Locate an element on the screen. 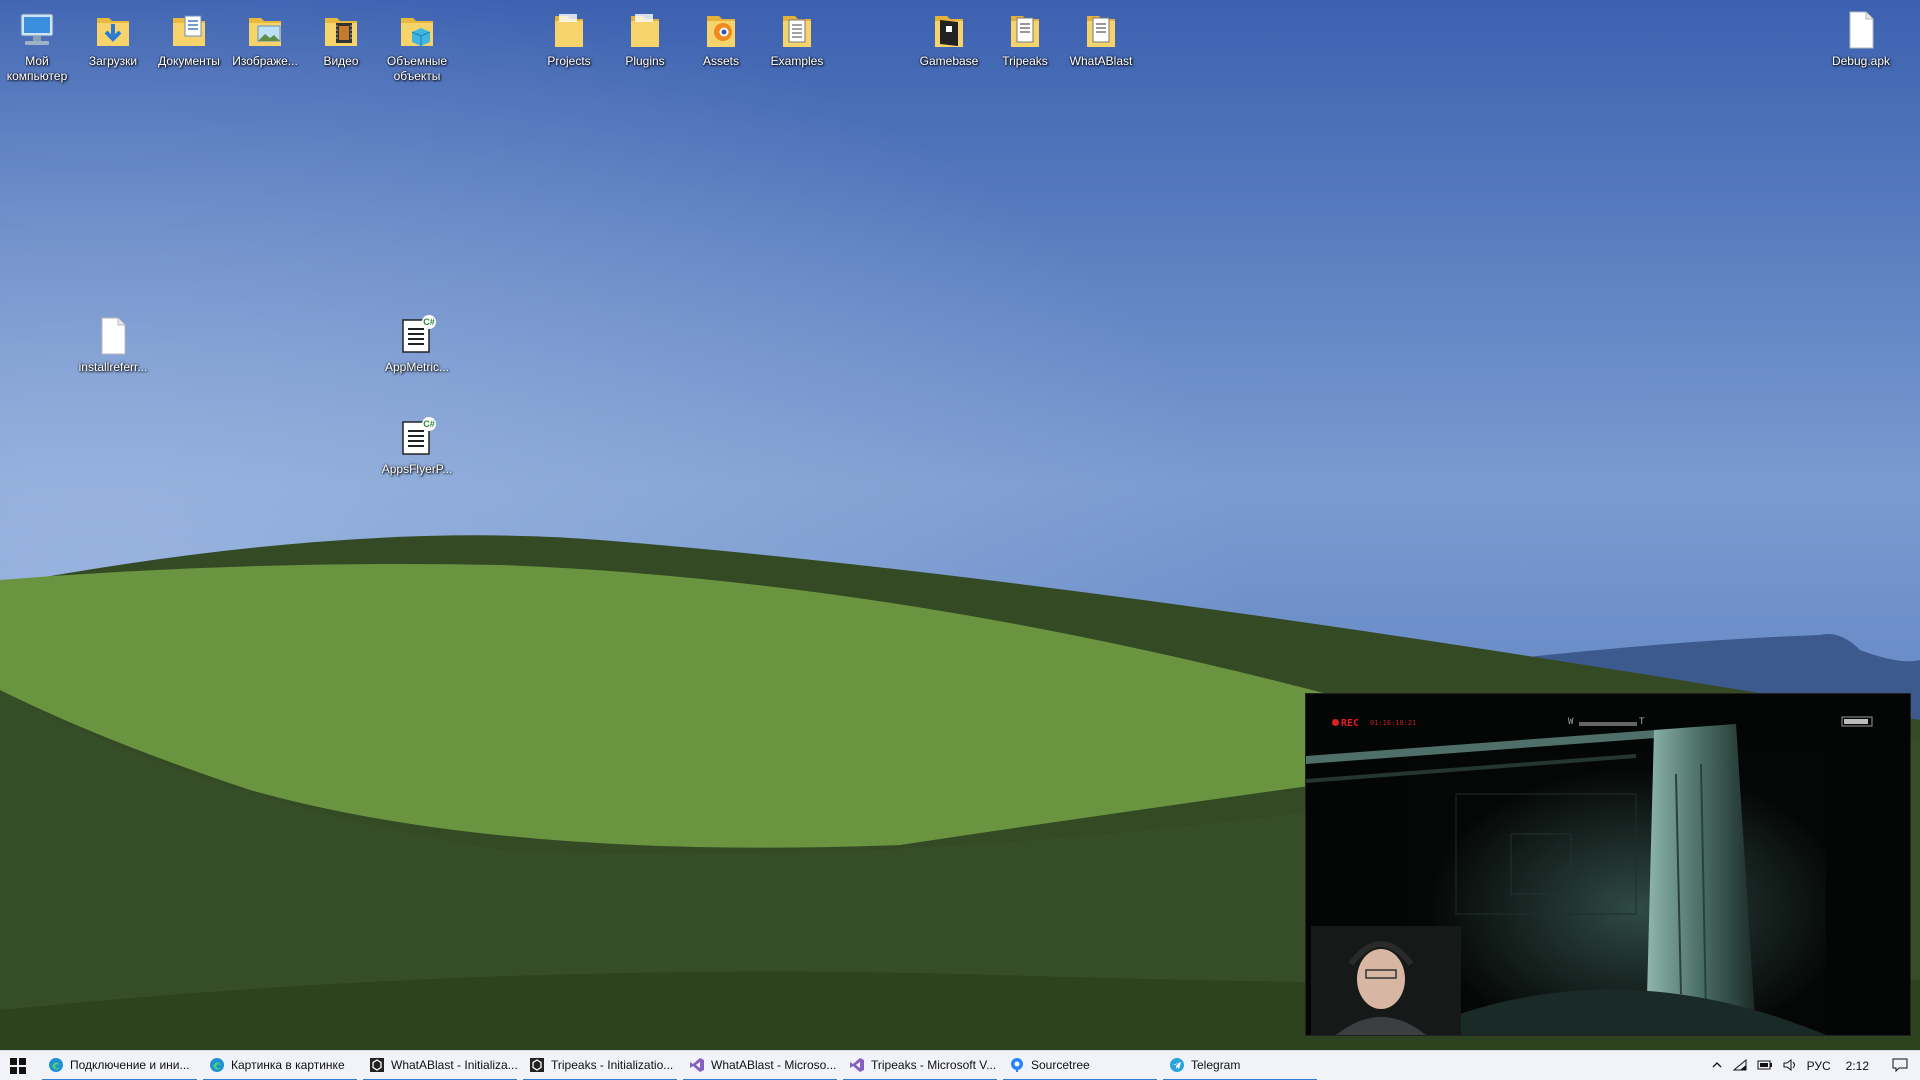 This screenshot has height=1080, width=1920. desktop-icon-3d-objects: Объемные объекты is located at coordinates (417, 46).